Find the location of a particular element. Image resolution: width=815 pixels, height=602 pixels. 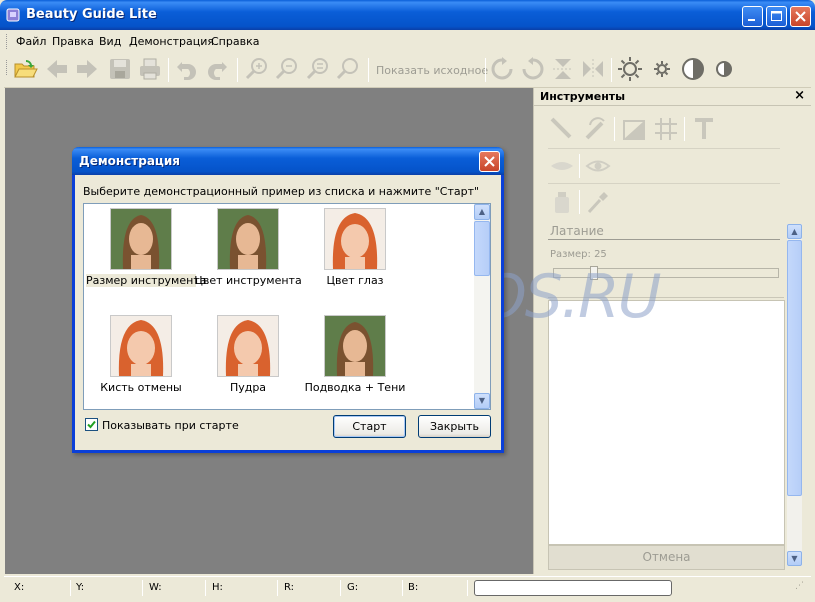

scroll-up-button: ▲ is located at coordinates (794, 231).